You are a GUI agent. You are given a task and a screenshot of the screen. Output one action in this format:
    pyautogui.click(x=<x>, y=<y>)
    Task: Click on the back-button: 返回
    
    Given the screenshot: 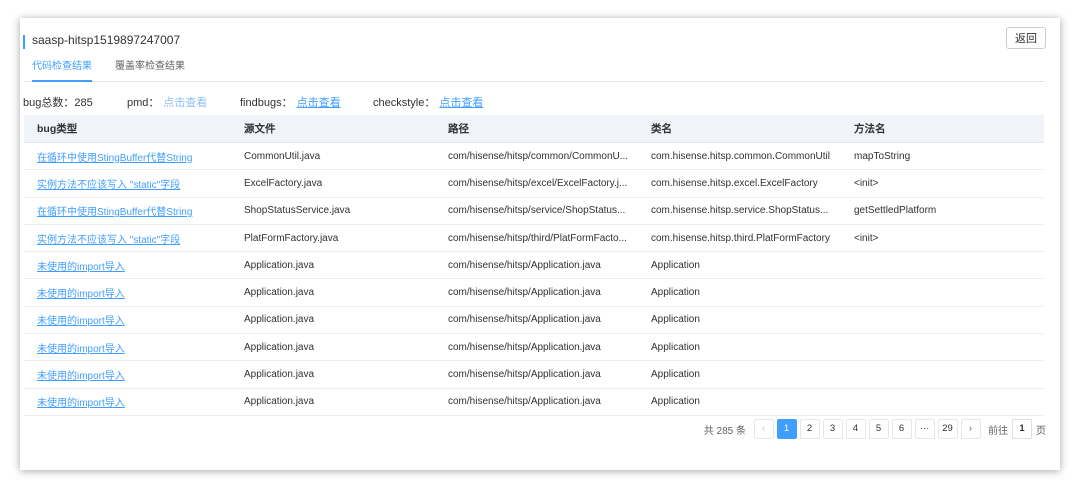 What is the action you would take?
    pyautogui.click(x=1026, y=38)
    